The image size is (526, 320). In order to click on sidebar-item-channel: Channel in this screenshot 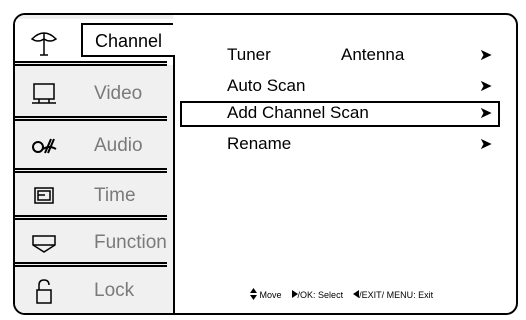, I will do `click(94, 42)`.